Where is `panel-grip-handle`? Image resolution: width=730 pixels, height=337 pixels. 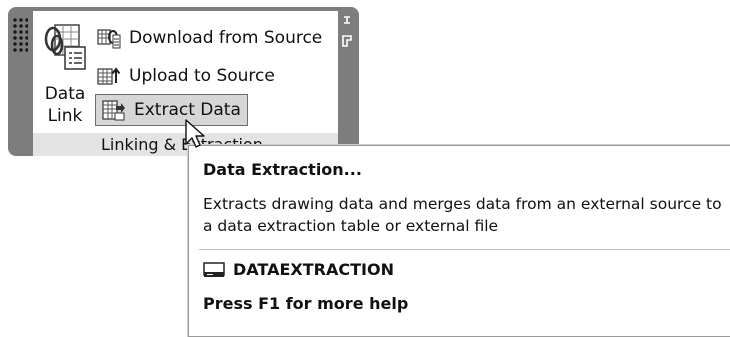 panel-grip-handle is located at coordinates (20, 35).